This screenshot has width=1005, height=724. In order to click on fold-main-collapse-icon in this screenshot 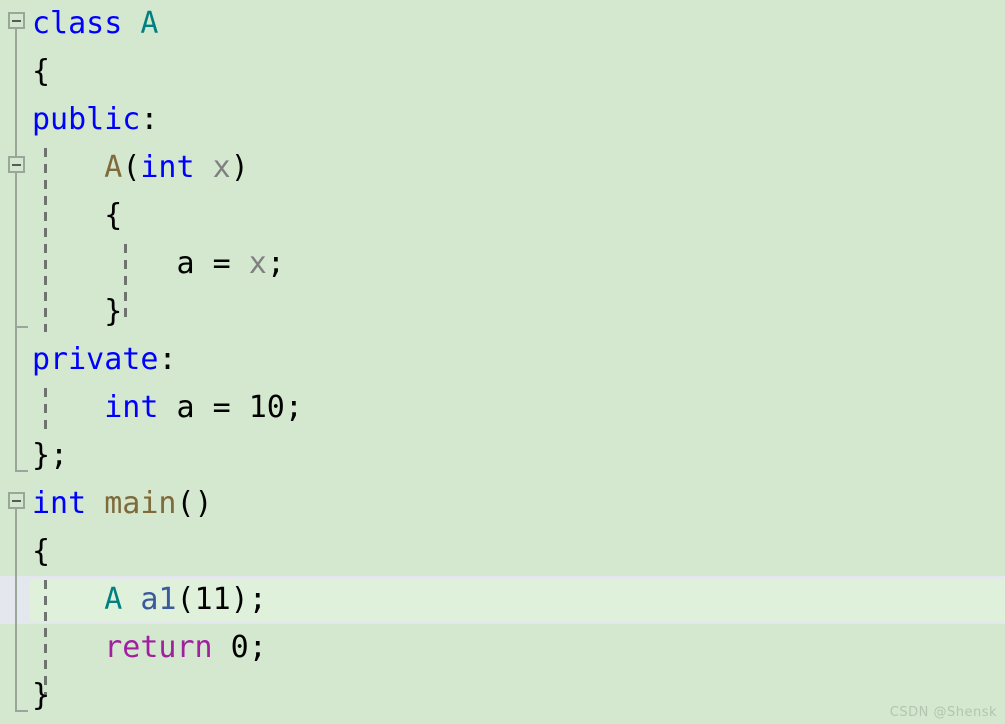, I will do `click(16, 500)`.